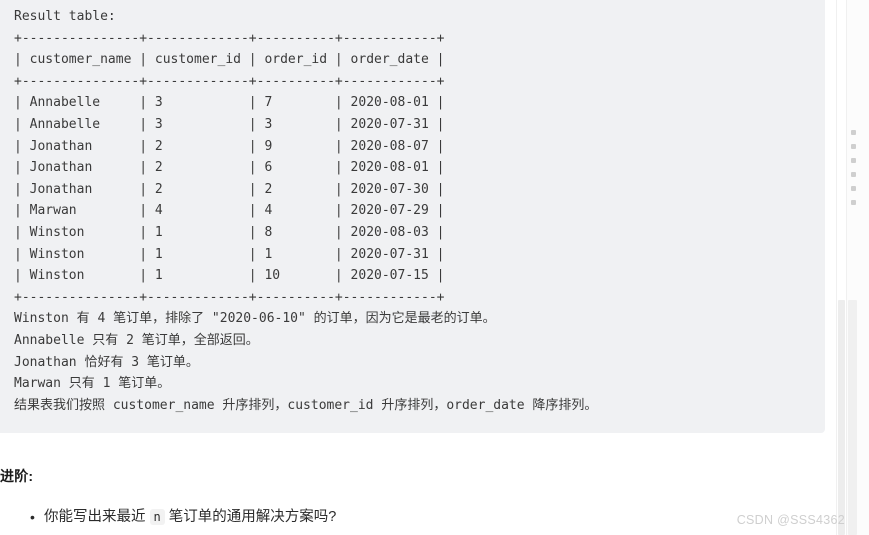  What do you see at coordinates (17, 476) in the screenshot?
I see `advanced-section-heading: 进阶:` at bounding box center [17, 476].